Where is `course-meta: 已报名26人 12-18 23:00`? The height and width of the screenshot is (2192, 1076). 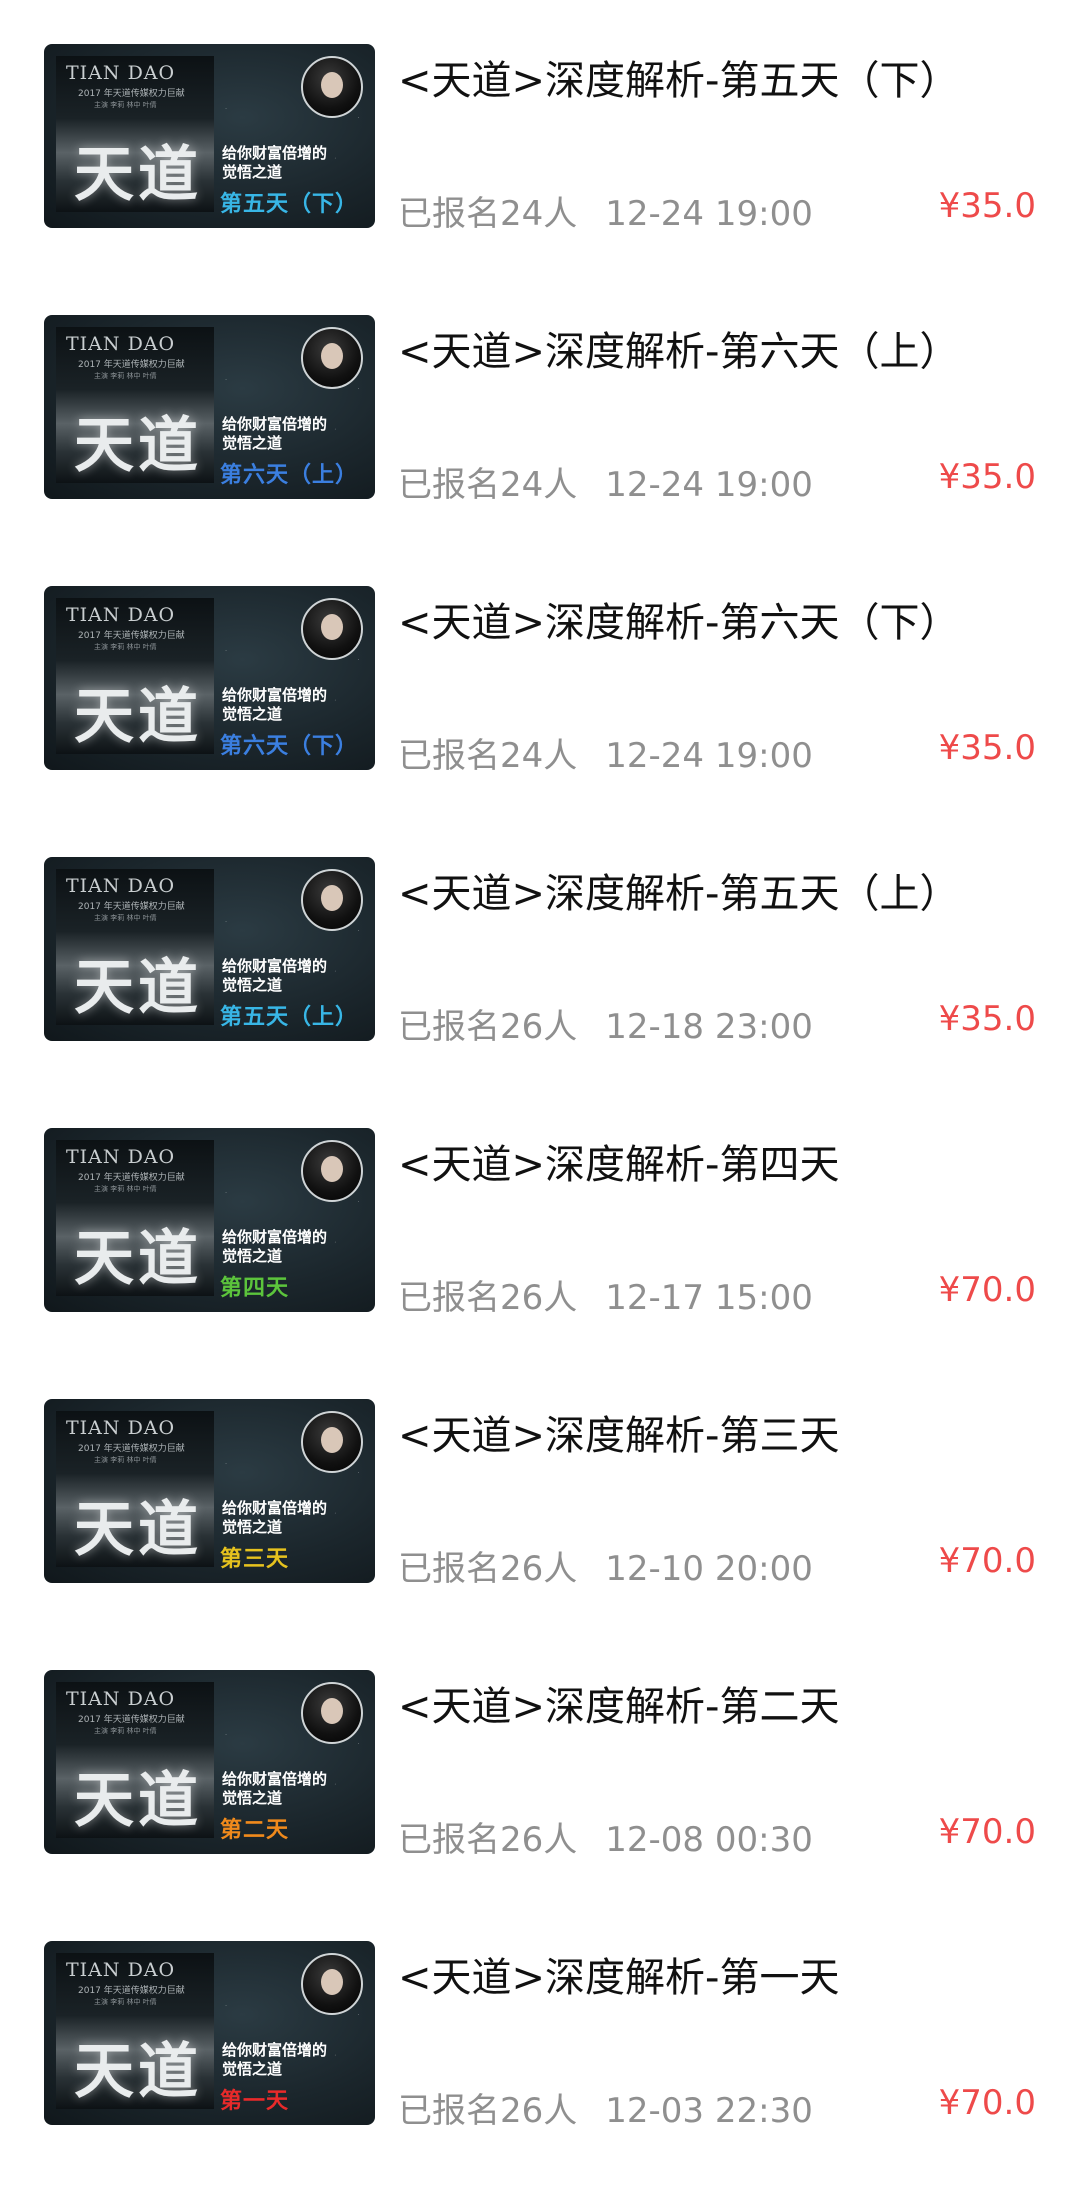 course-meta: 已报名26人 12-18 23:00 is located at coordinates (605, 1023).